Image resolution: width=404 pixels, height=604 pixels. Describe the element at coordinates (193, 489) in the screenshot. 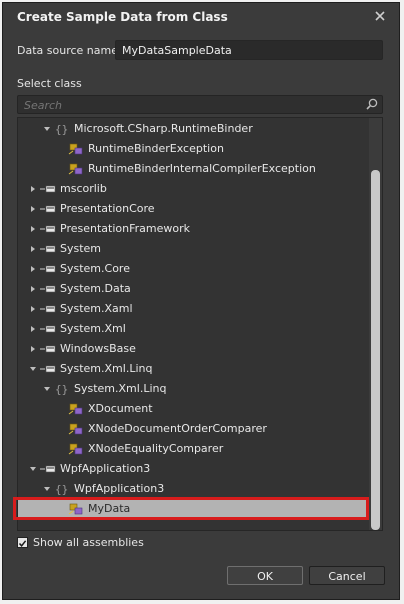

I see `tree-item: {} WpfApplication3` at that location.